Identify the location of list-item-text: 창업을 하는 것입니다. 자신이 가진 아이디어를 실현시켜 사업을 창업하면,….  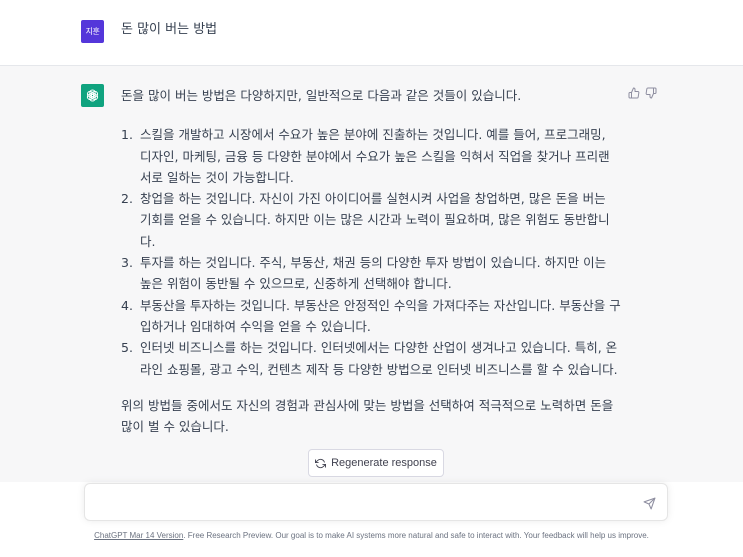
(375, 220).